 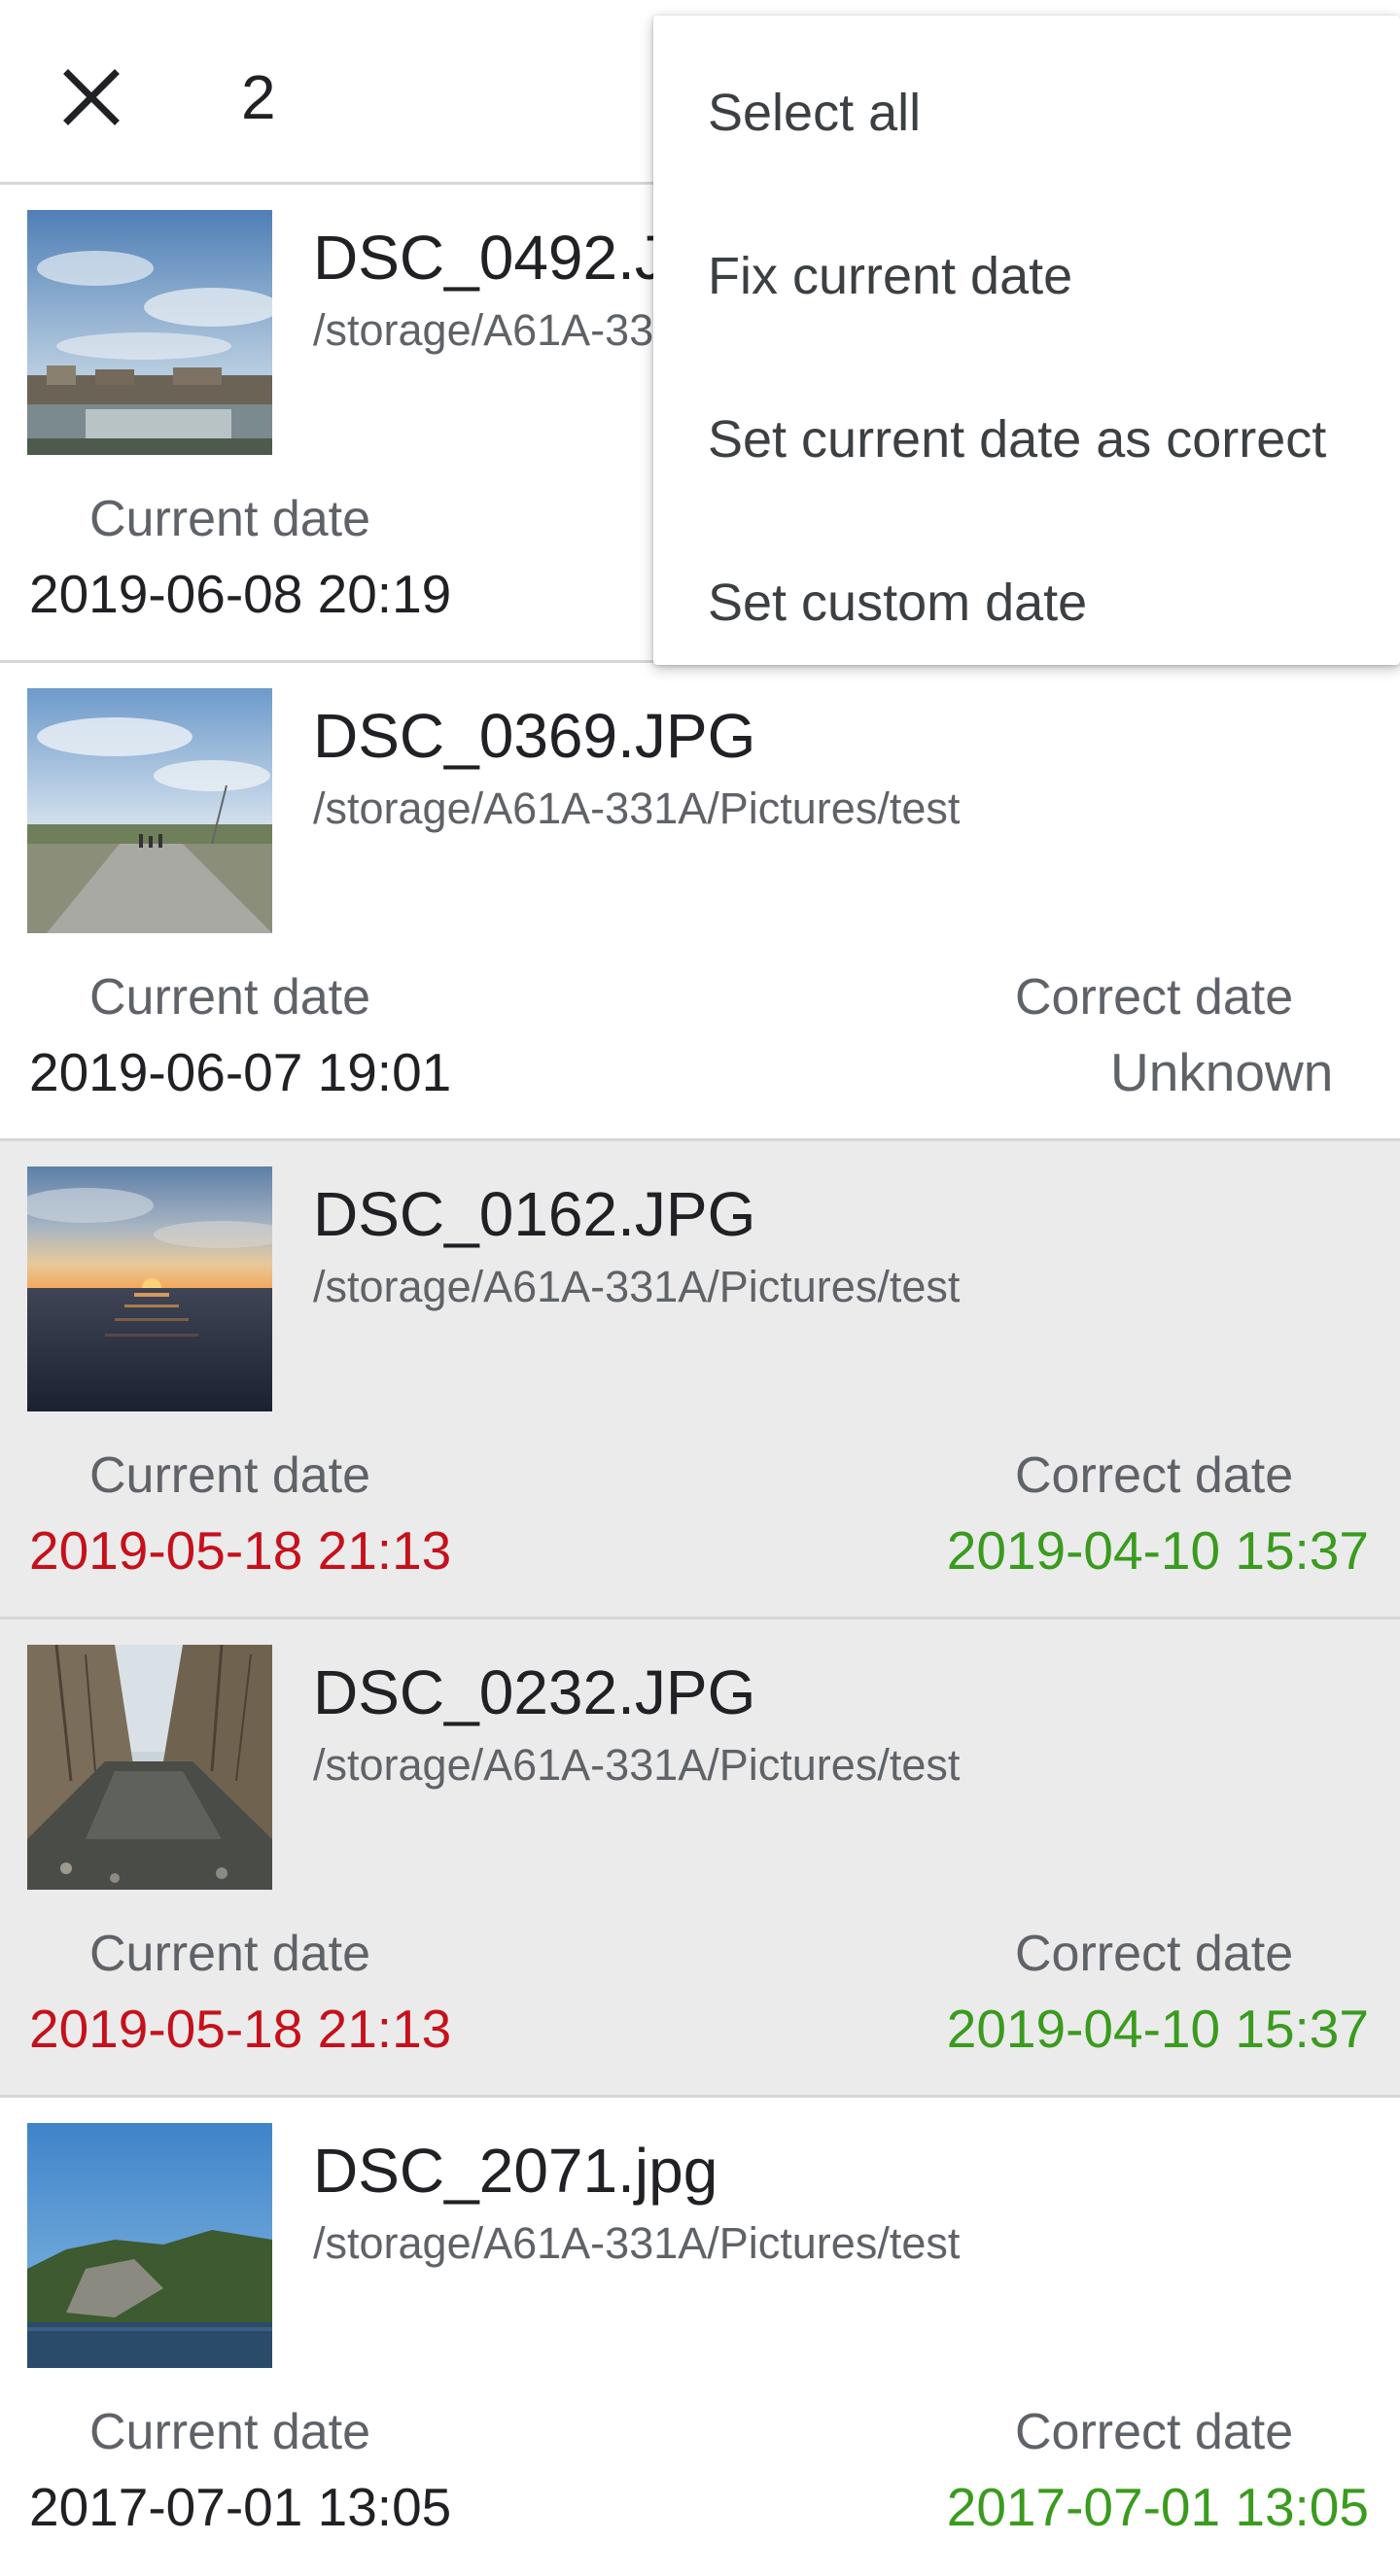 What do you see at coordinates (240, 594) in the screenshot?
I see `current-date-value: 2019-06-08 20:19` at bounding box center [240, 594].